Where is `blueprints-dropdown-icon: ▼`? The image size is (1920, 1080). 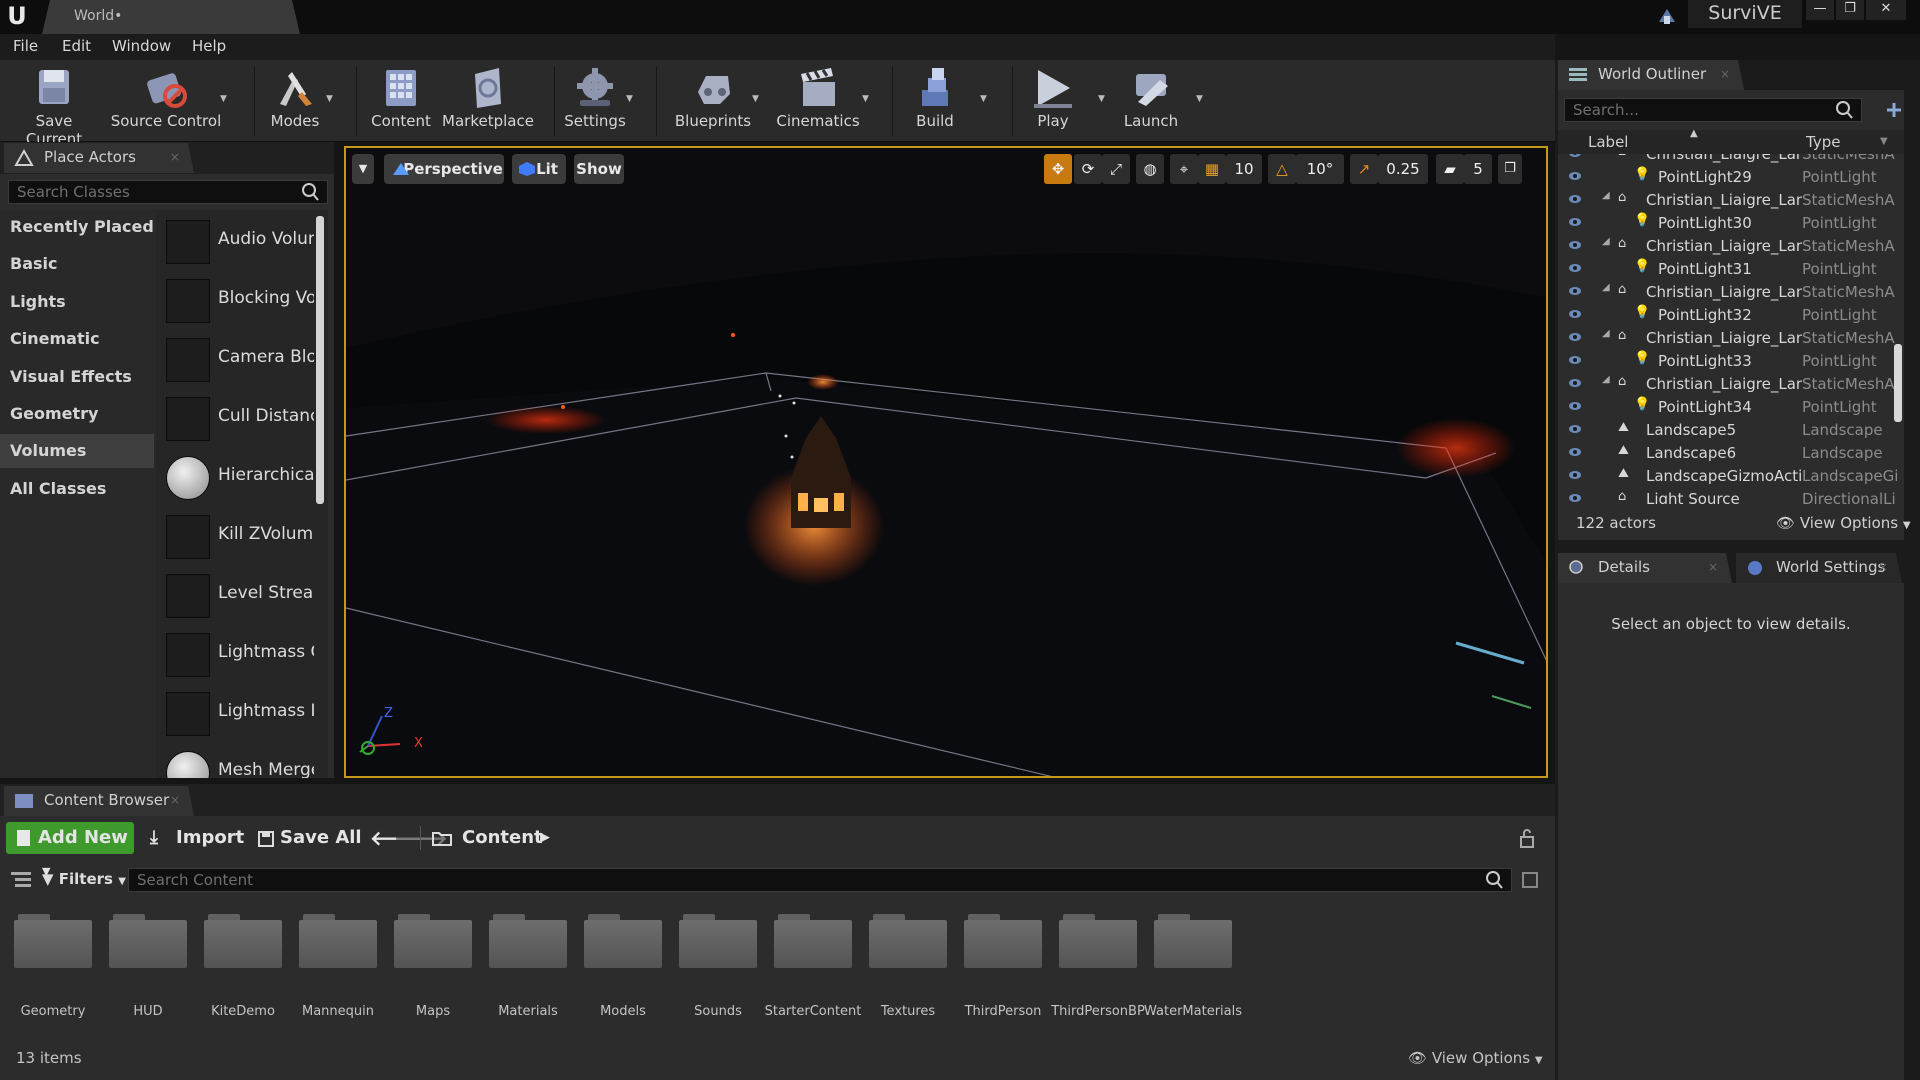 blueprints-dropdown-icon: ▼ is located at coordinates (755, 99).